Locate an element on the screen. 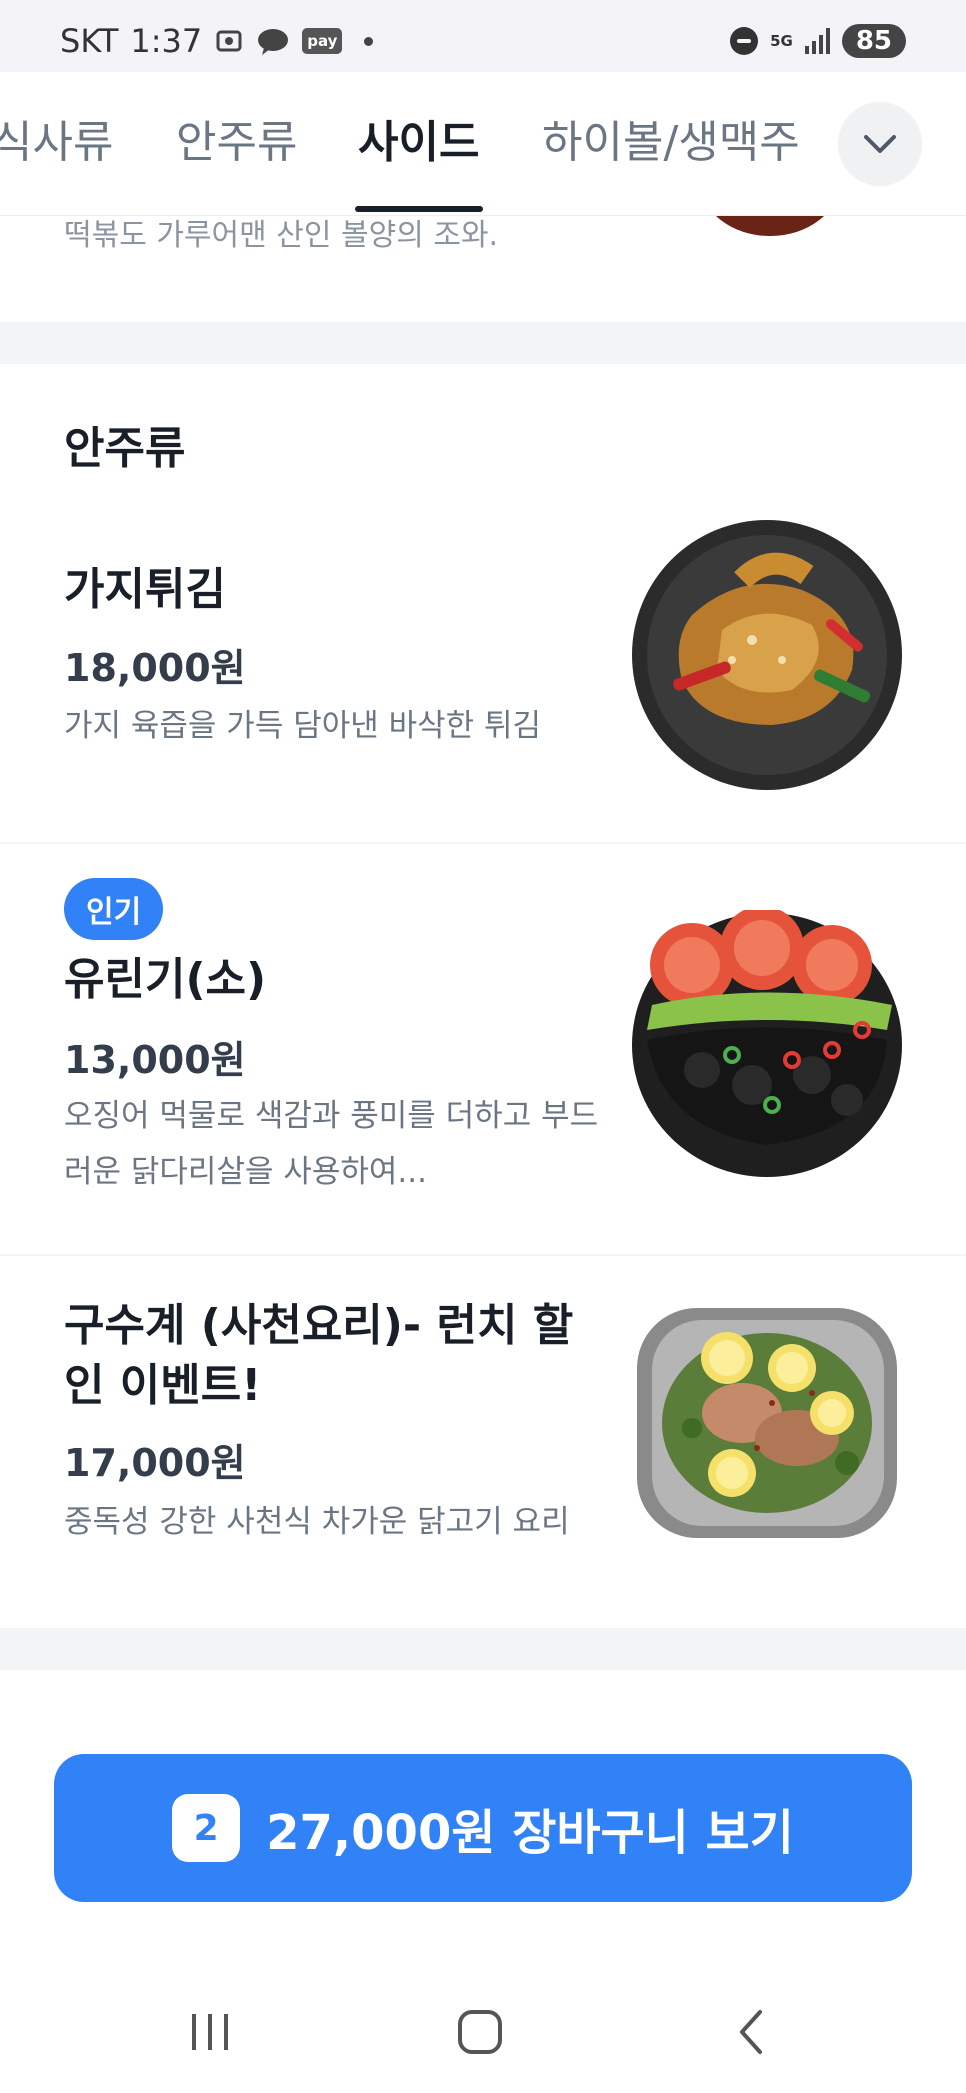 This screenshot has height=2093, width=966. expand-categories-button is located at coordinates (880, 144).